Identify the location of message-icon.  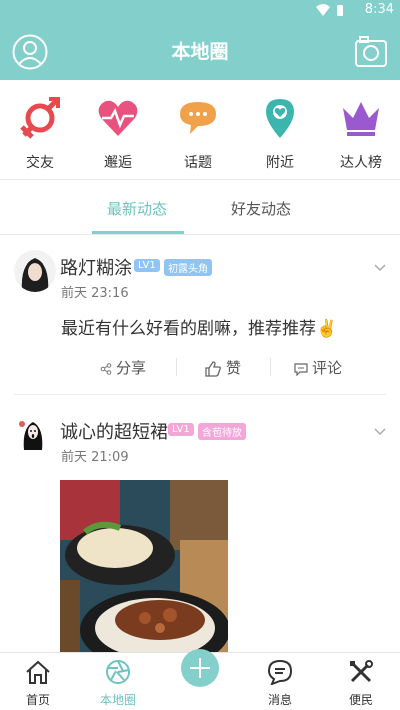
(280, 672).